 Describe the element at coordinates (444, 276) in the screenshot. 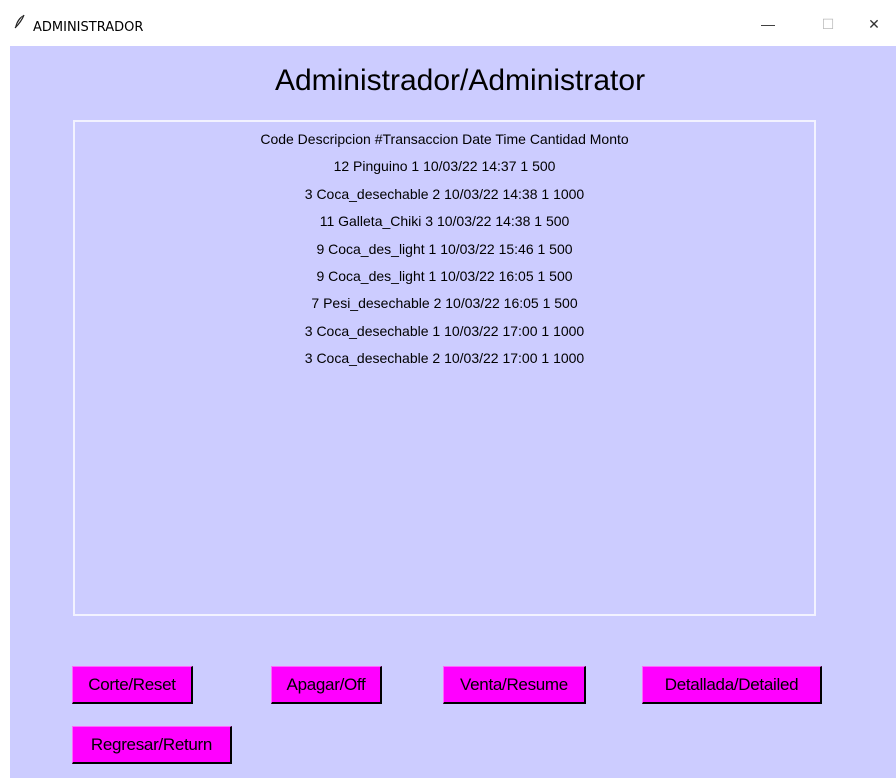

I see `list-item: 9 Coca_des_light 1 10/03/22 16:05 1 500` at that location.